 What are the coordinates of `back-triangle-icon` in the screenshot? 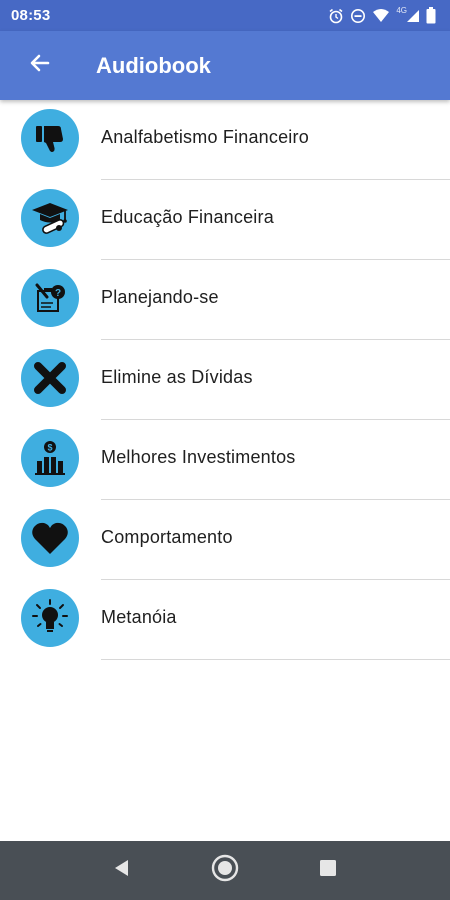 It's located at (122, 870).